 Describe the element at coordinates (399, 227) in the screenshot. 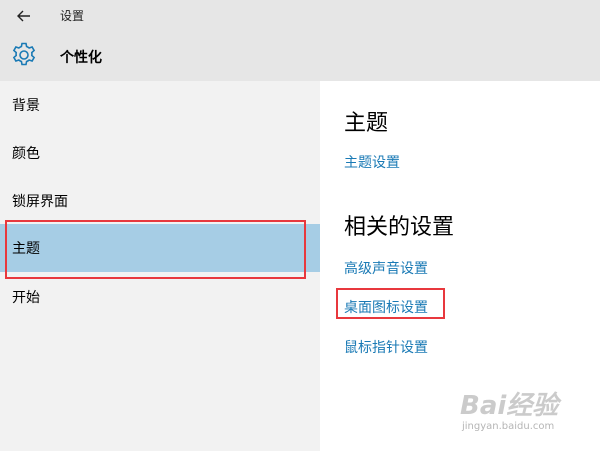

I see `related-settings-heading: 相关的设置` at that location.